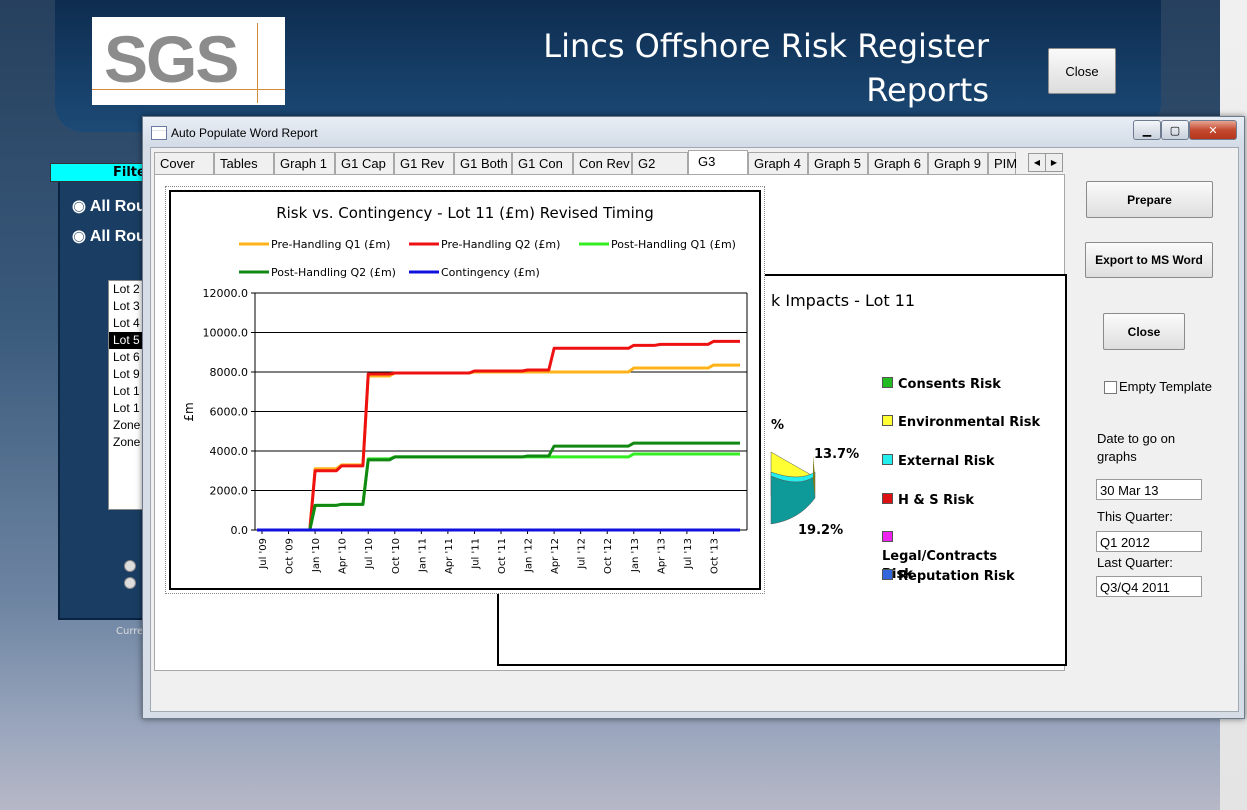 This screenshot has width=1247, height=810. I want to click on legend-label: External Risk, so click(946, 461).